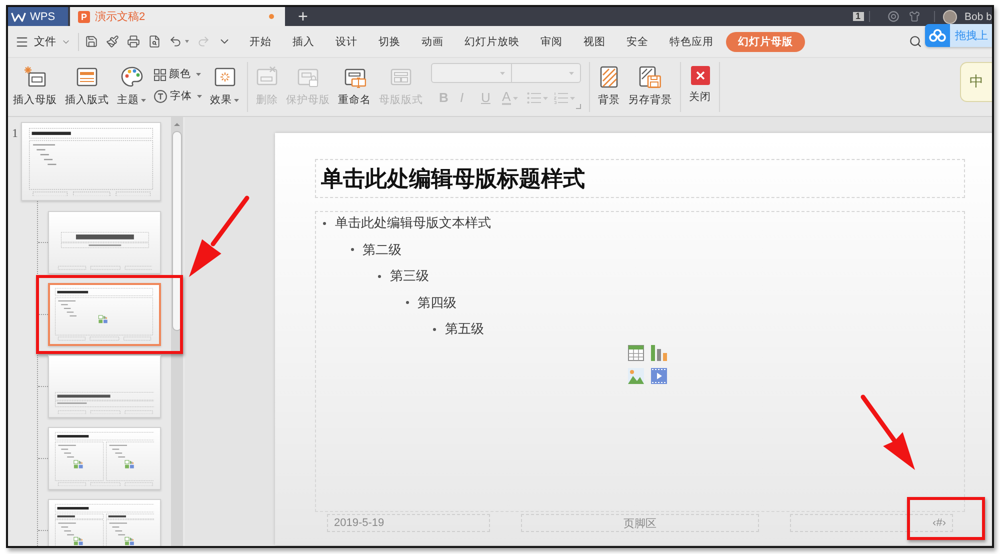 The height and width of the screenshot is (554, 1000). Describe the element at coordinates (175, 41) in the screenshot. I see `undo-icon` at that location.